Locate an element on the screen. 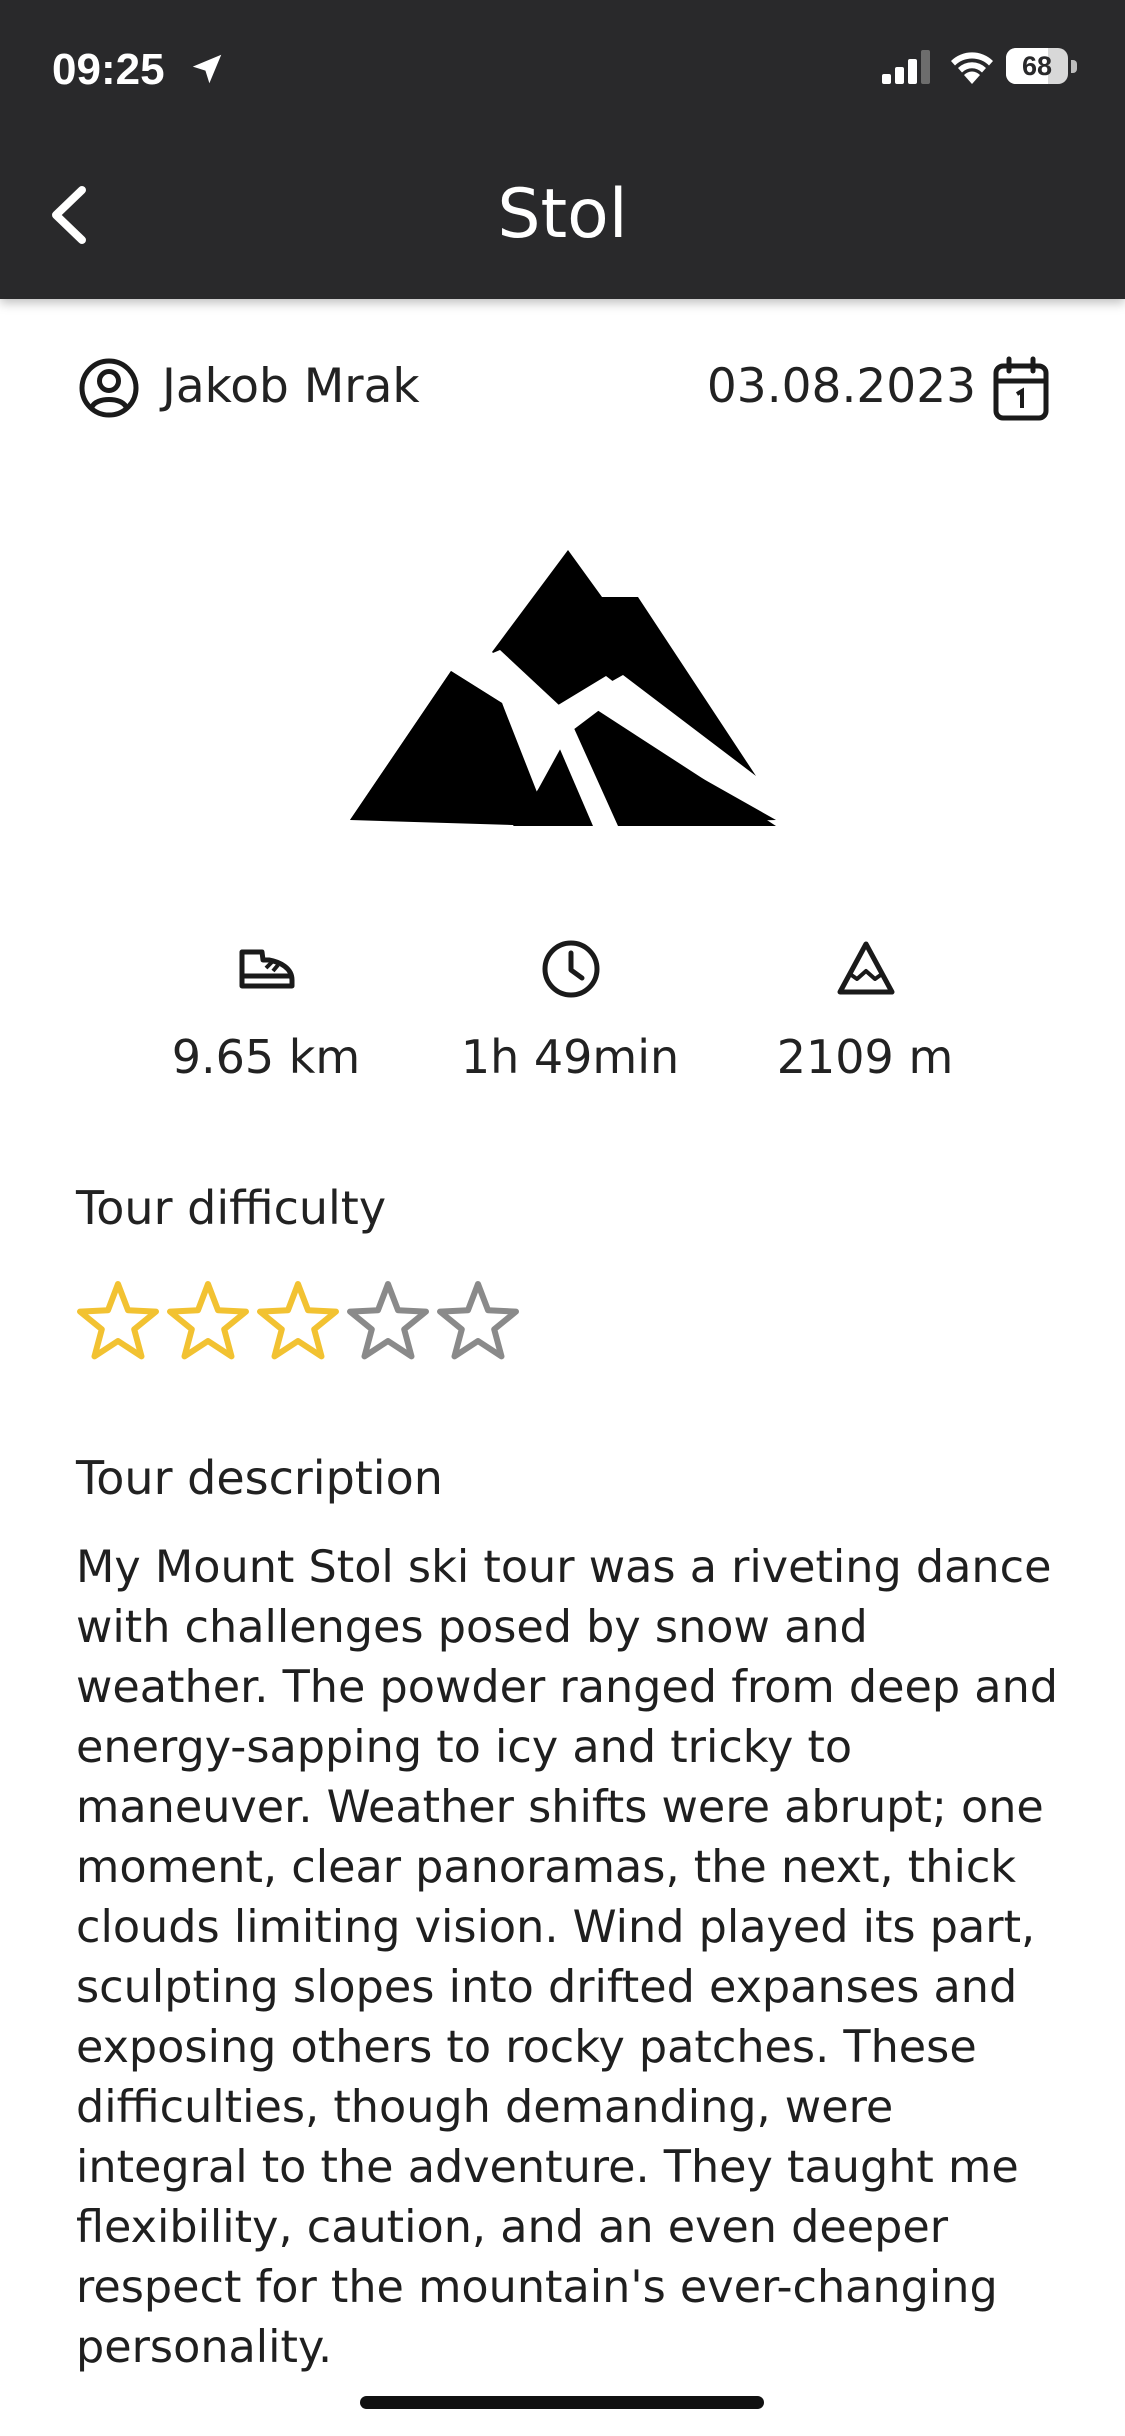 The image size is (1125, 2436). calendar-icon is located at coordinates (1021, 388).